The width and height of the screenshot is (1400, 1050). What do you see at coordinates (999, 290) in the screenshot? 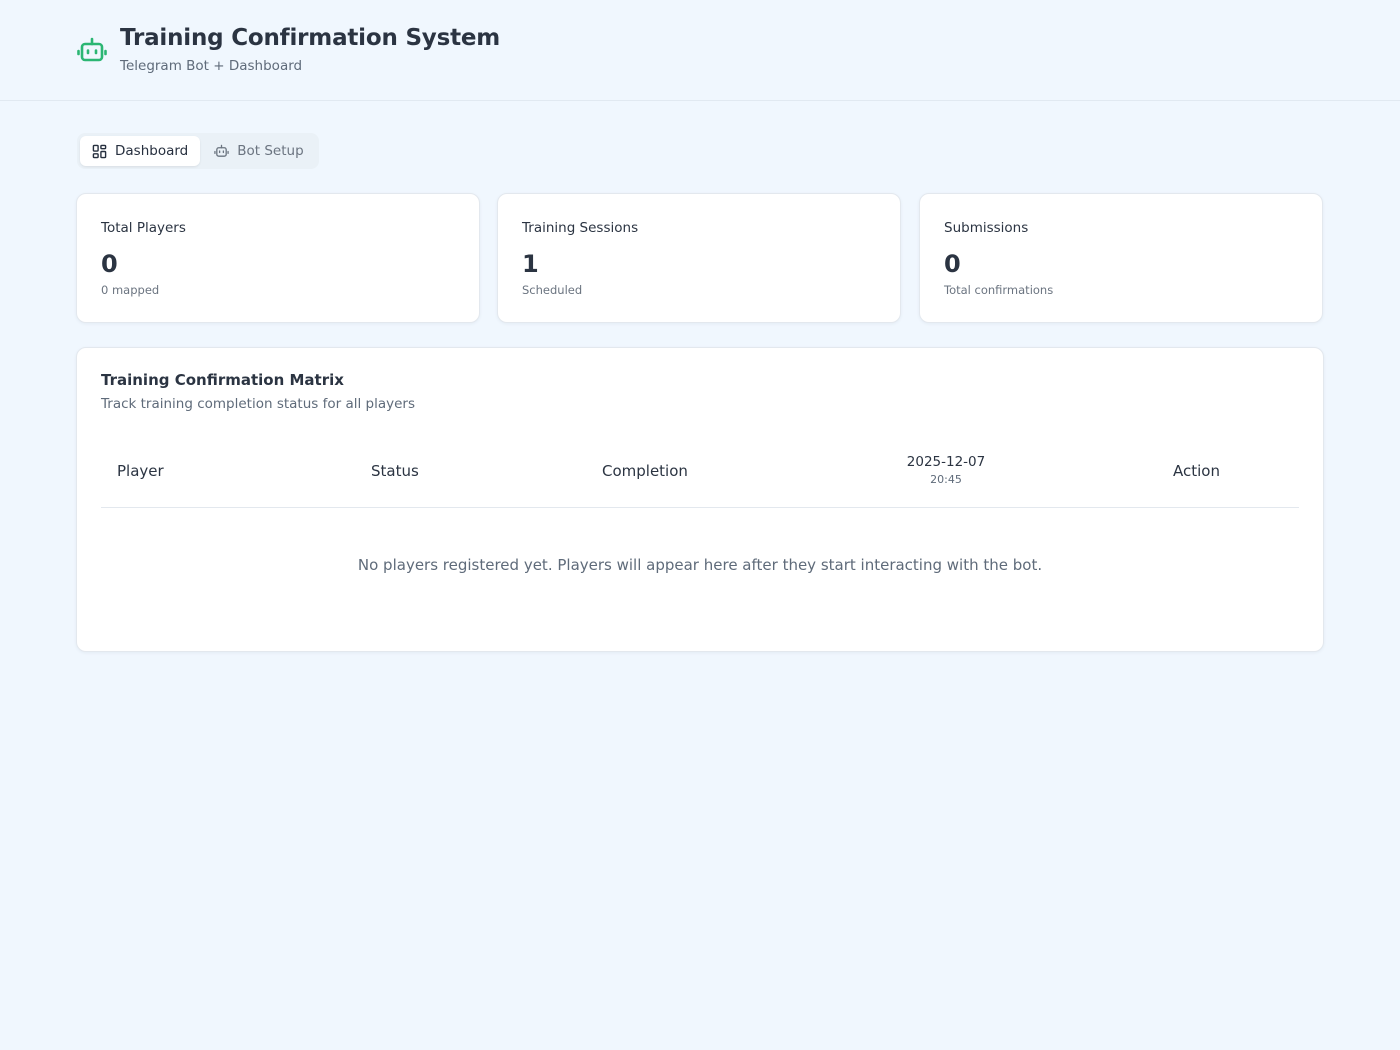
I see `stat-note: Total confirmations` at bounding box center [999, 290].